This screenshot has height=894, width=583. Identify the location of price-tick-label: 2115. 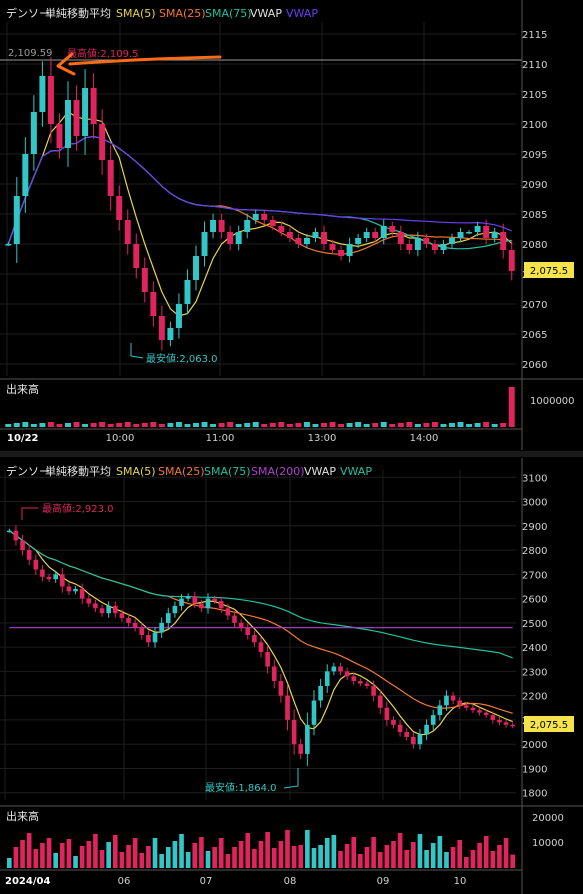
(534, 35).